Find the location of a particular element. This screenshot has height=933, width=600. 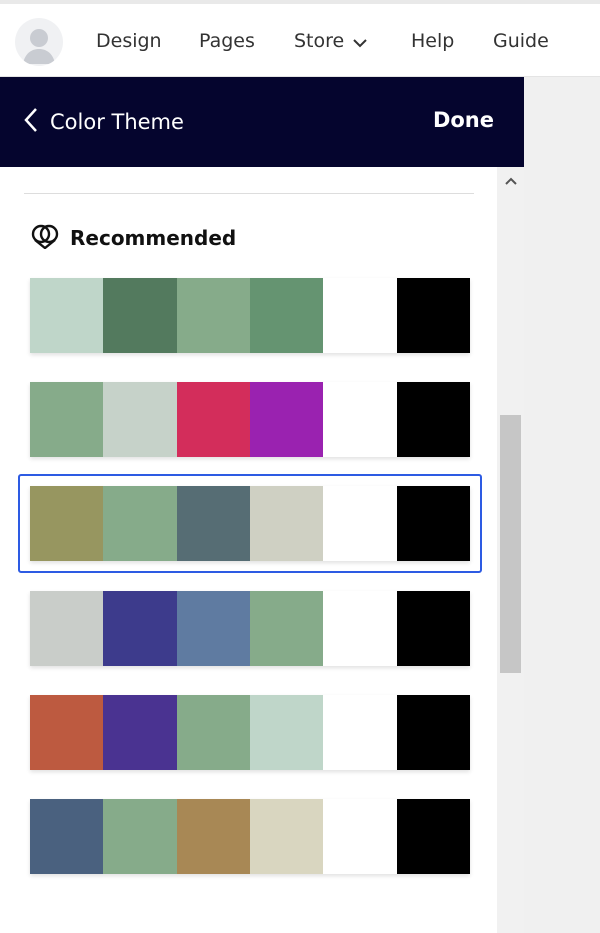

nav-item-label: Guide is located at coordinates (521, 41).